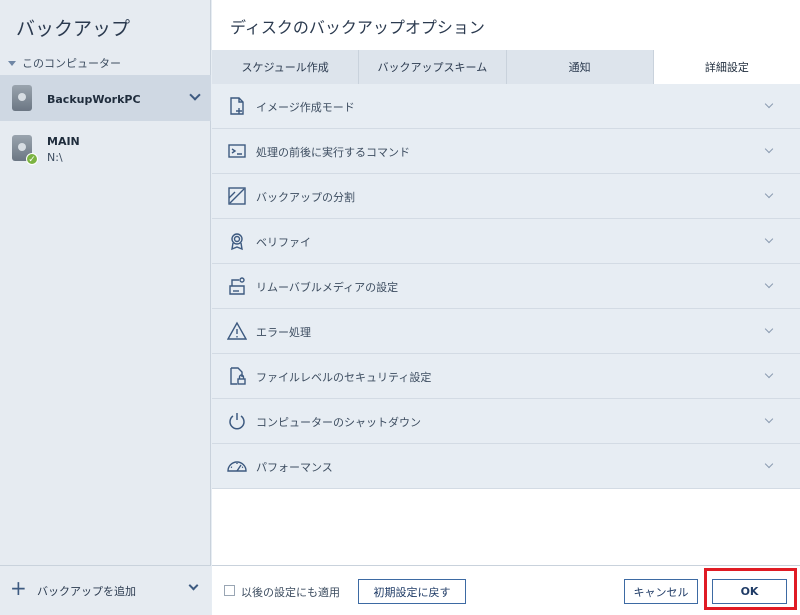 This screenshot has width=800, height=615. What do you see at coordinates (283, 332) in the screenshot?
I see `option-label: エラー処理` at bounding box center [283, 332].